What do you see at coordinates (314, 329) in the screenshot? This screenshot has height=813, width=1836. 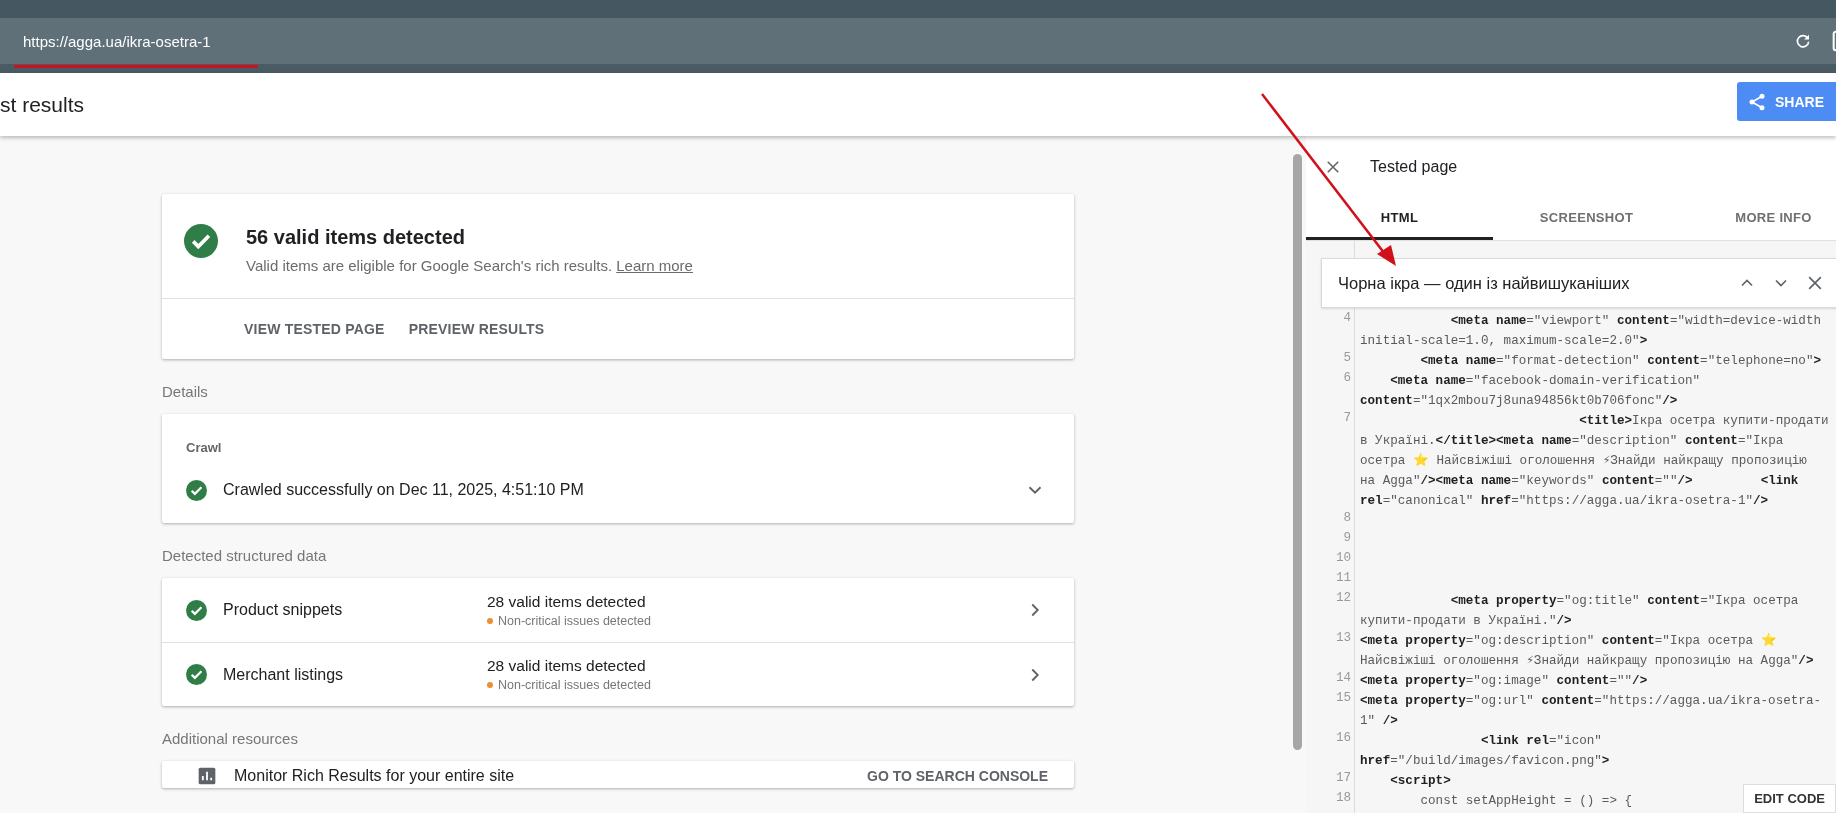 I see `action-button: VIEW TESTED PAGE` at bounding box center [314, 329].